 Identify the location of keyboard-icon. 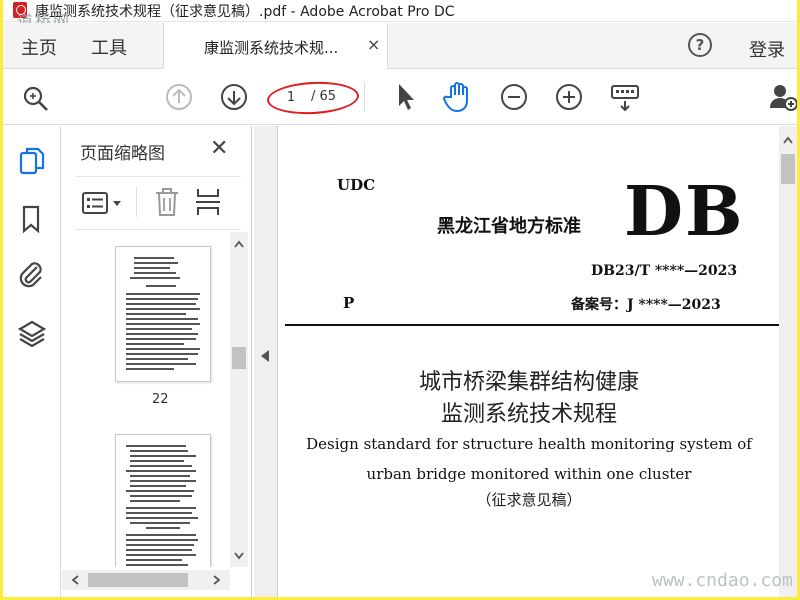
(625, 98).